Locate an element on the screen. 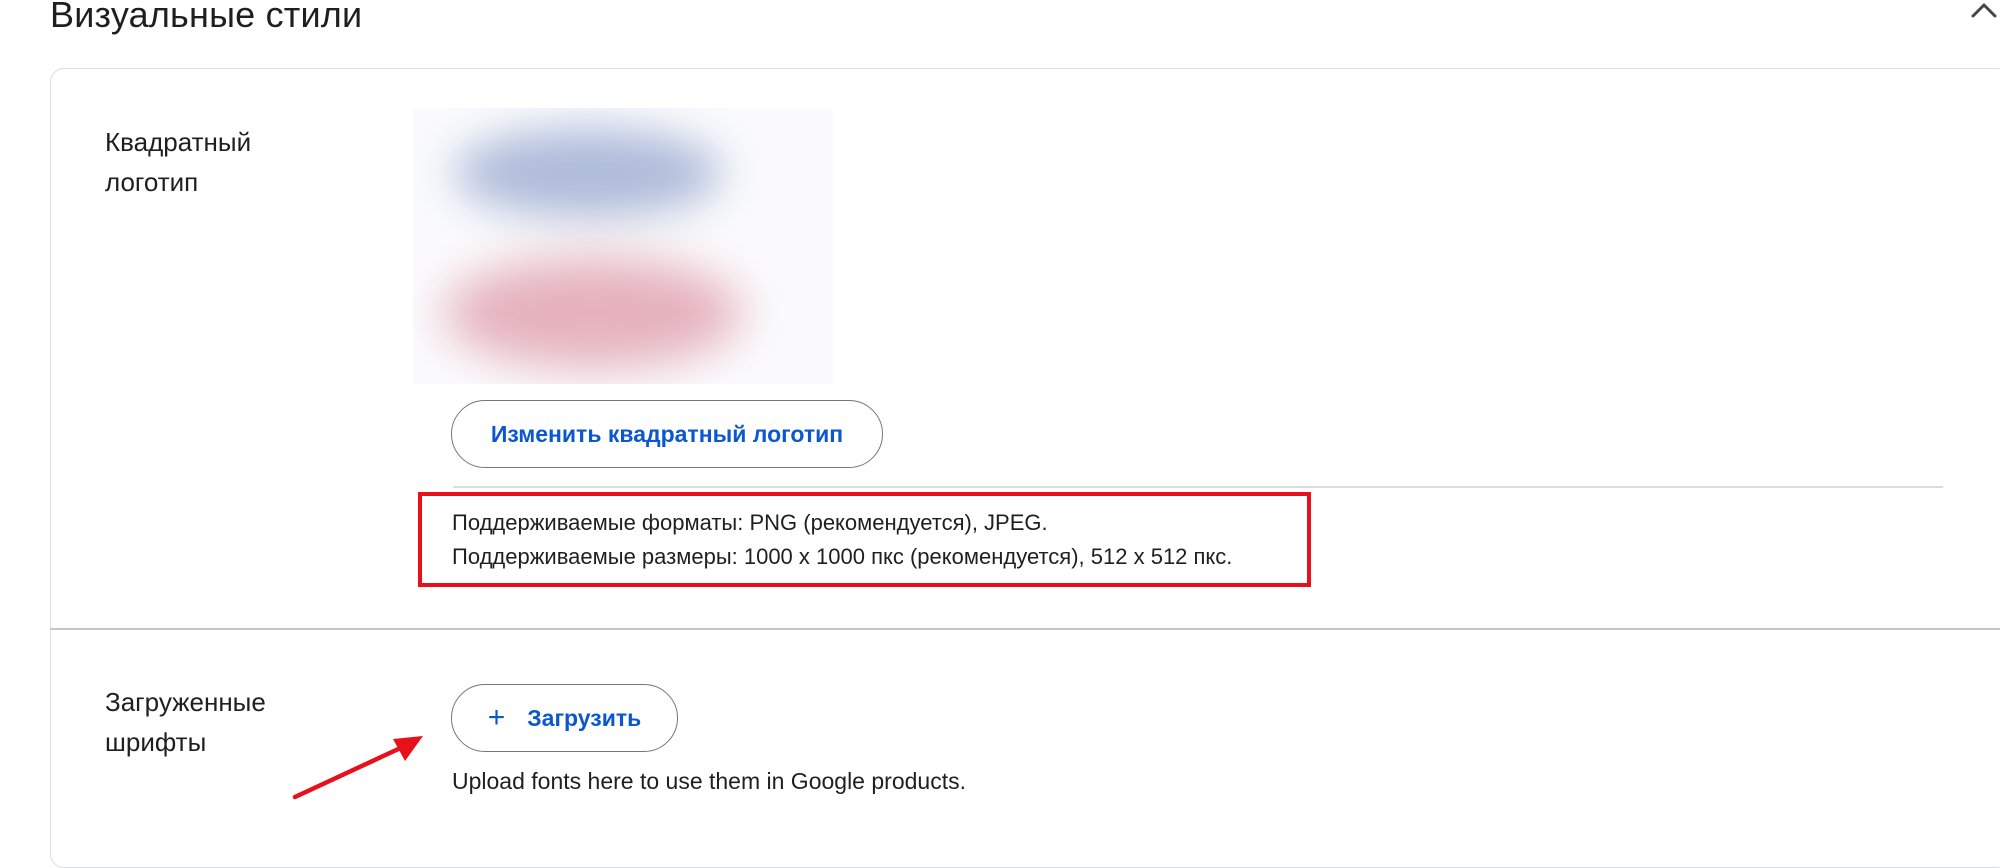 Image resolution: width=2000 pixels, height=868 pixels. chevron-up-icon is located at coordinates (1981, 15).